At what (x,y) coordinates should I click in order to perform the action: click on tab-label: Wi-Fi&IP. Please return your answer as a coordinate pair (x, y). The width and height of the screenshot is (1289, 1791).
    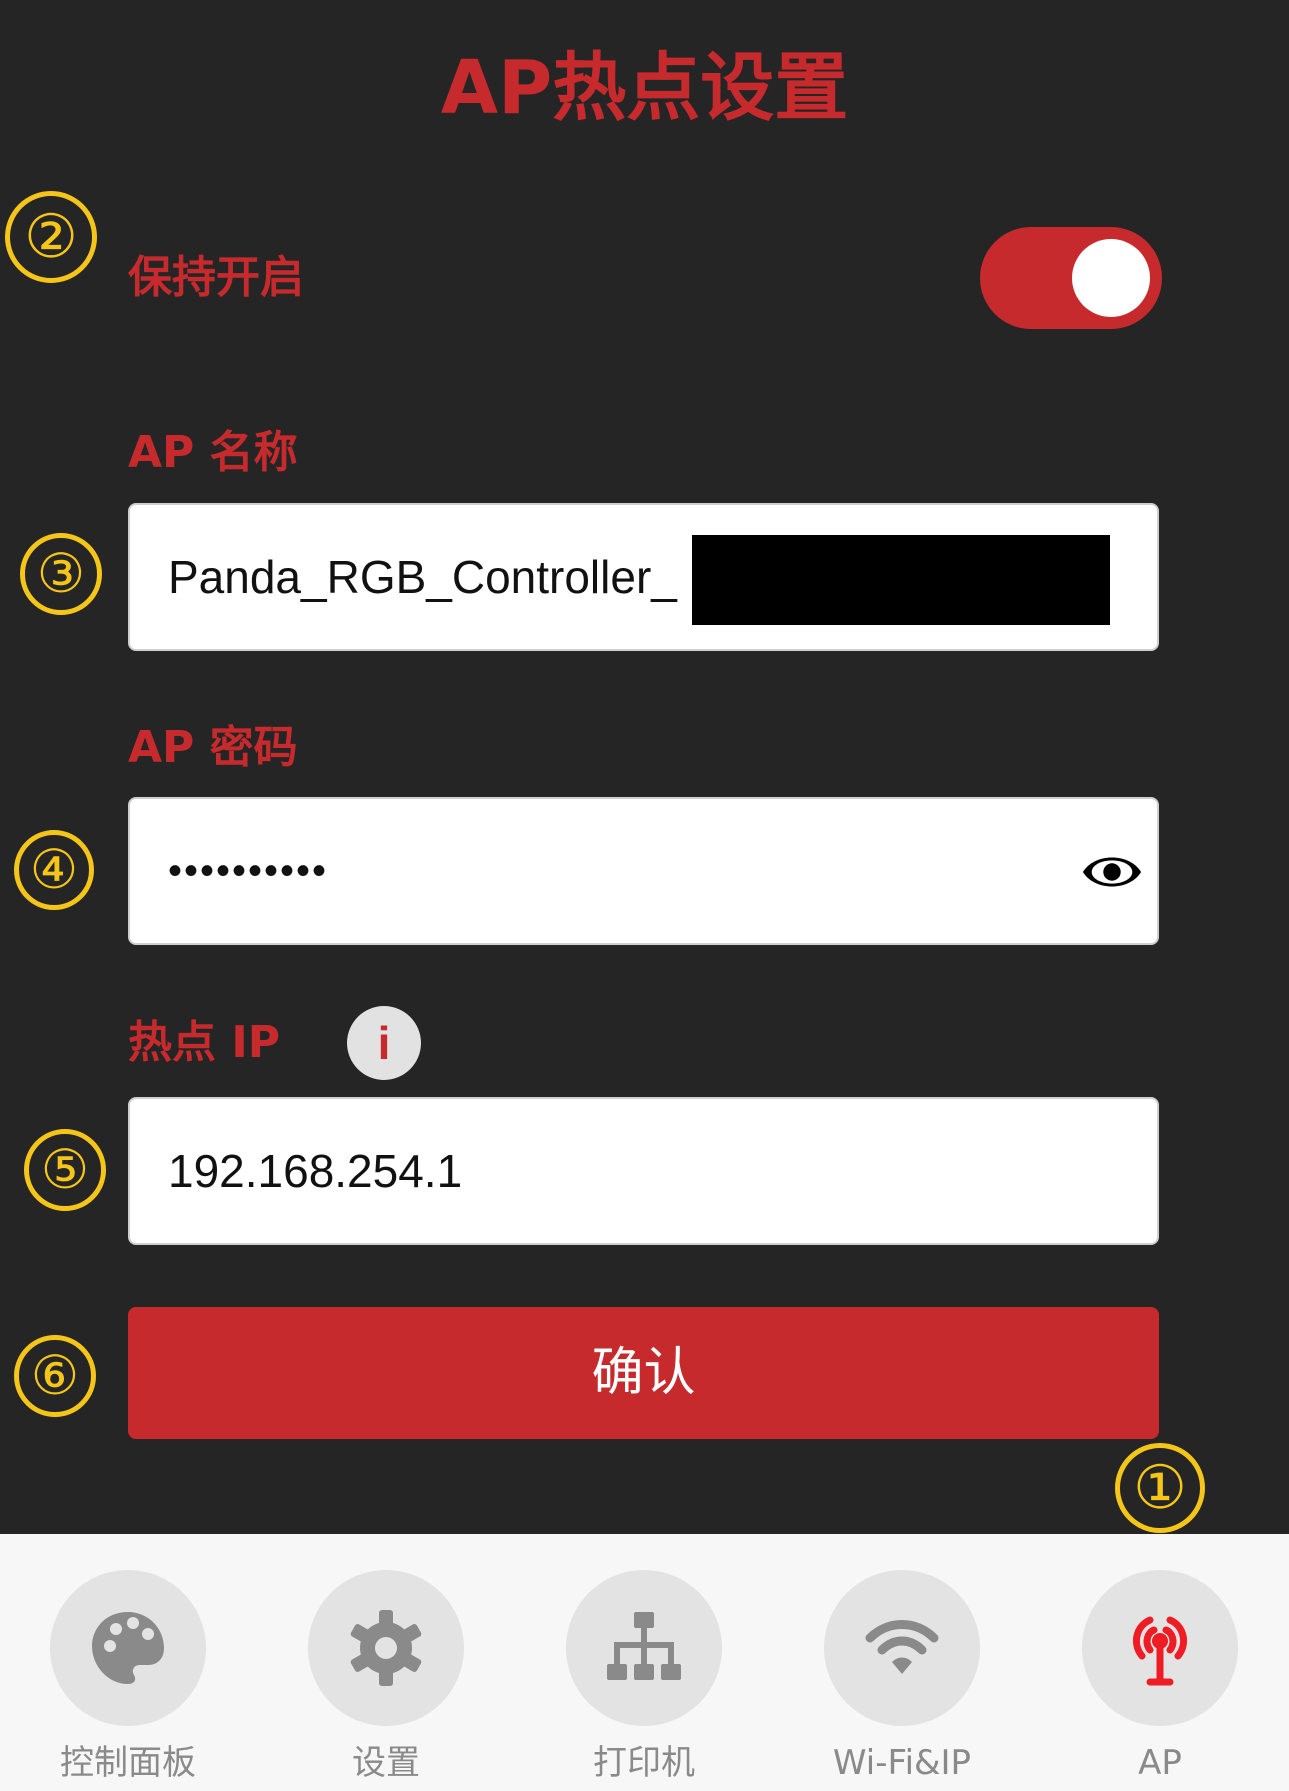
    Looking at the image, I should click on (902, 1763).